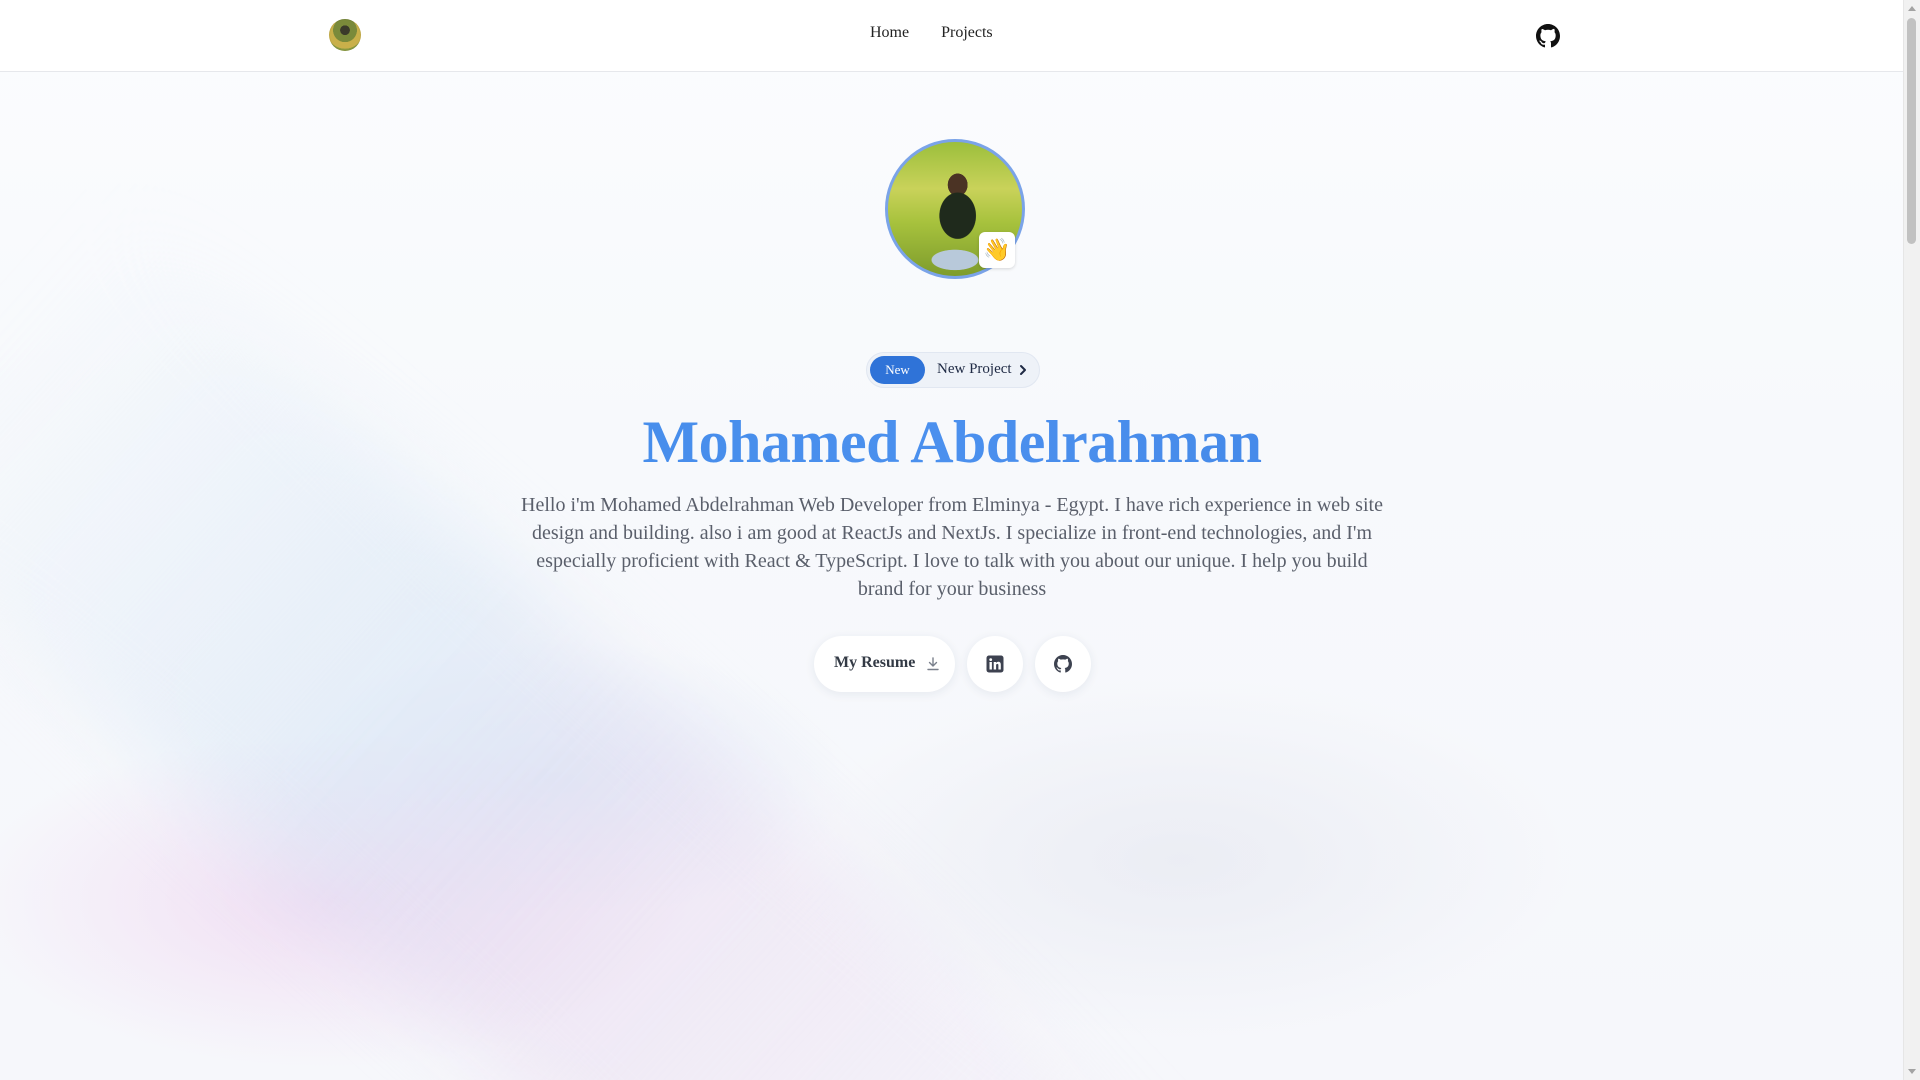 The image size is (1920, 1080). I want to click on site-header: Home Projects, so click(952, 36).